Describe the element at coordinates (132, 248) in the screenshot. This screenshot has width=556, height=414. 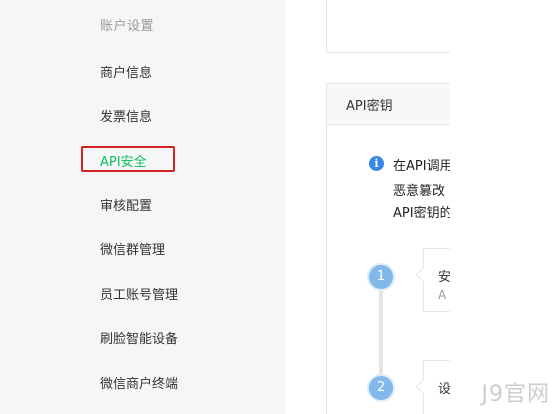
I see `sidebar-item-wechat-group: 微信群管理` at that location.